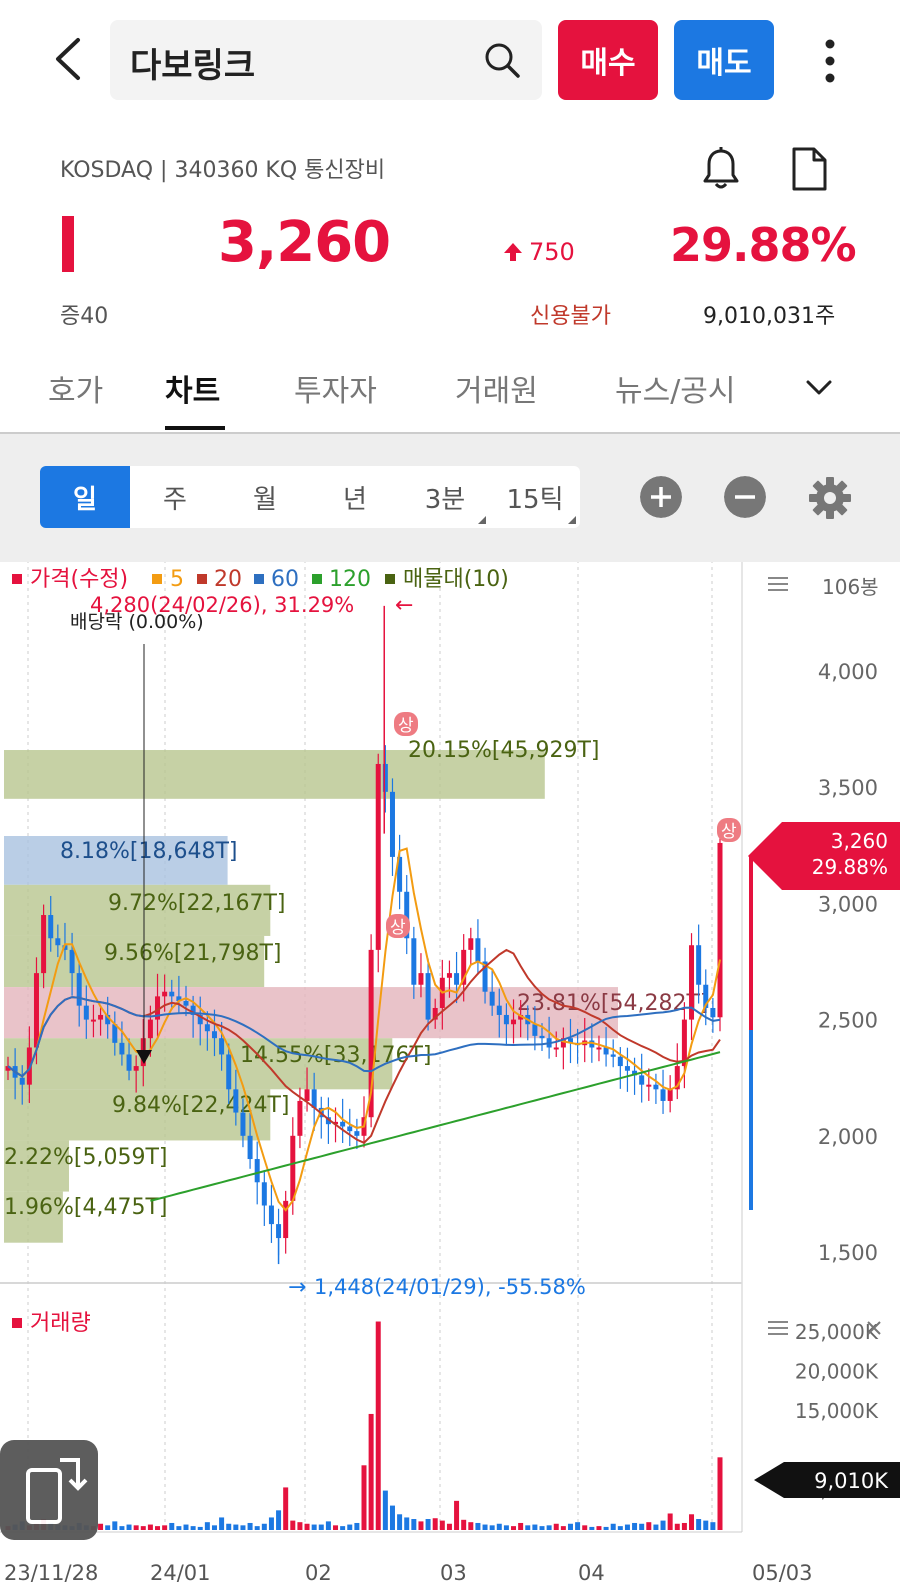 This screenshot has width=900, height=1590. Describe the element at coordinates (819, 387) in the screenshot. I see `chevron-down-icon` at that location.